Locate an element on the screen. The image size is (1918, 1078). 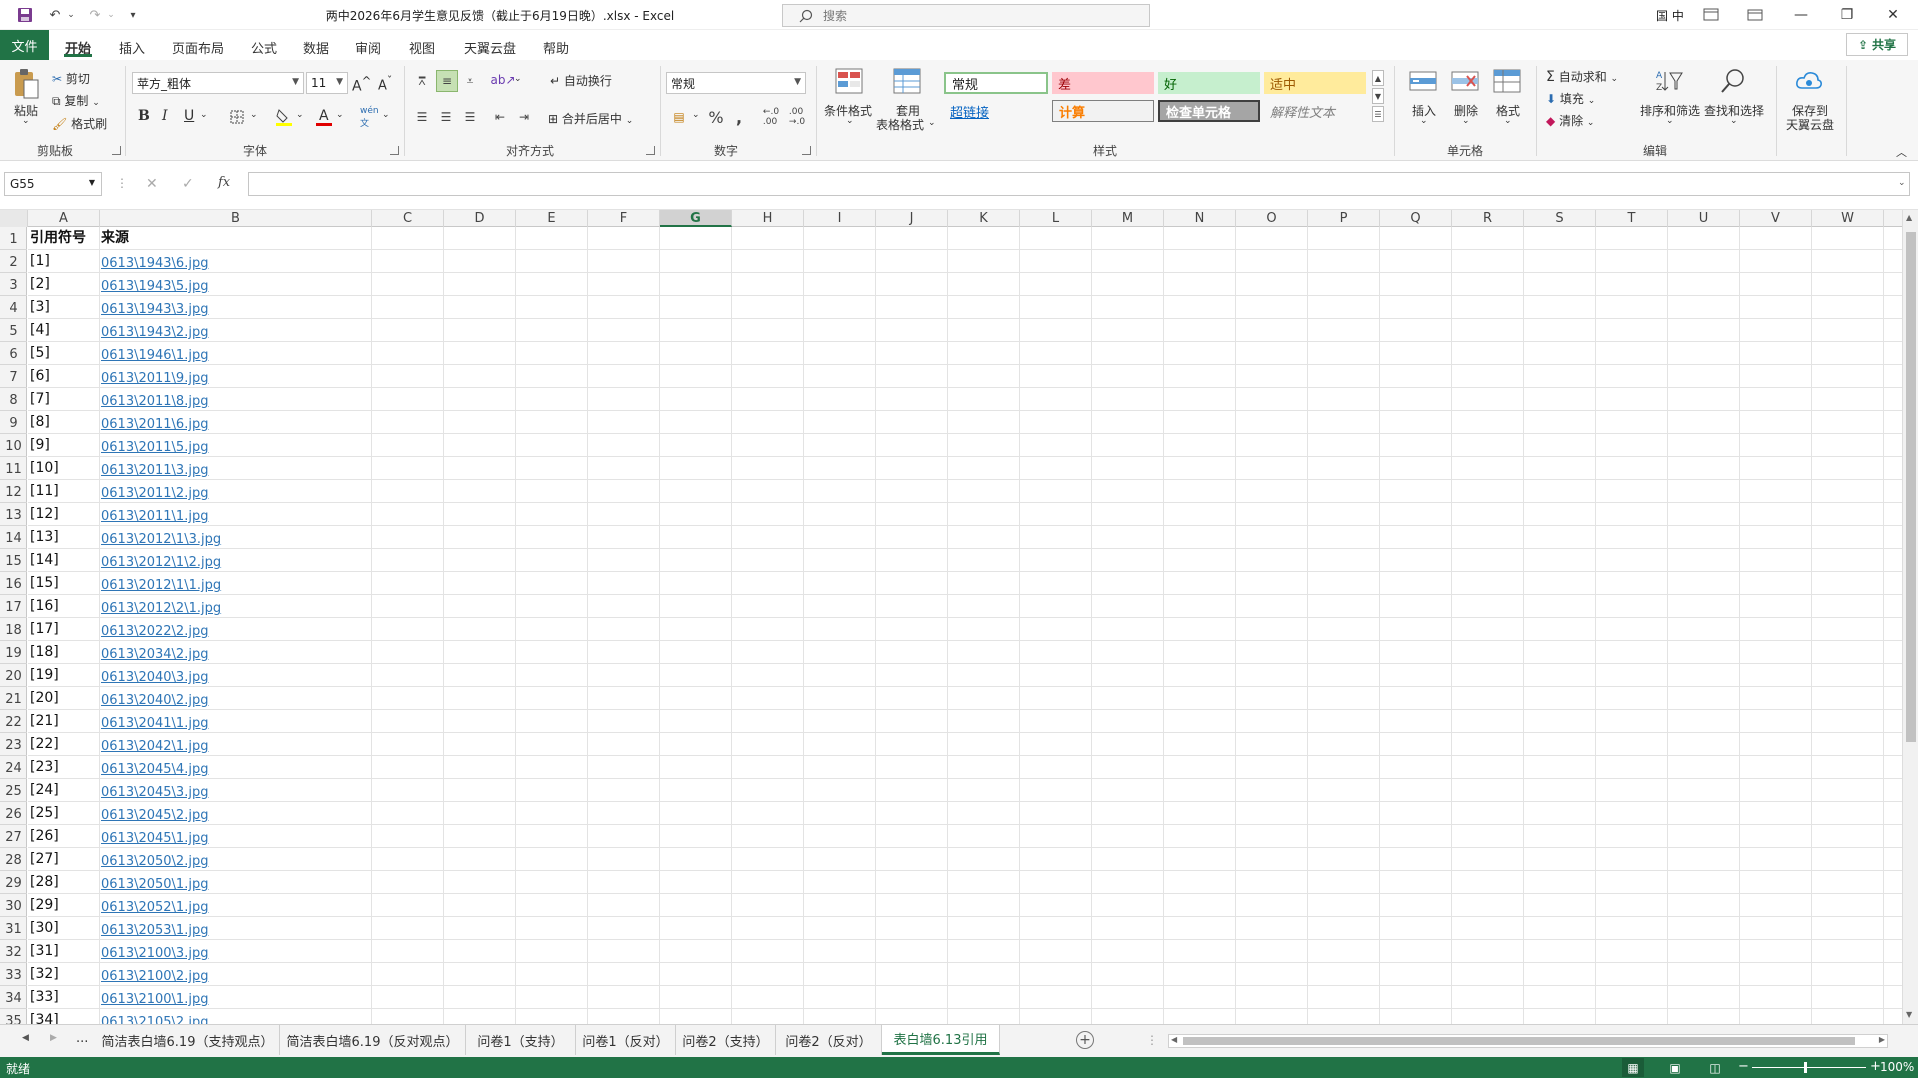
borders-dropdown-icon: ⌄ is located at coordinates (254, 115).